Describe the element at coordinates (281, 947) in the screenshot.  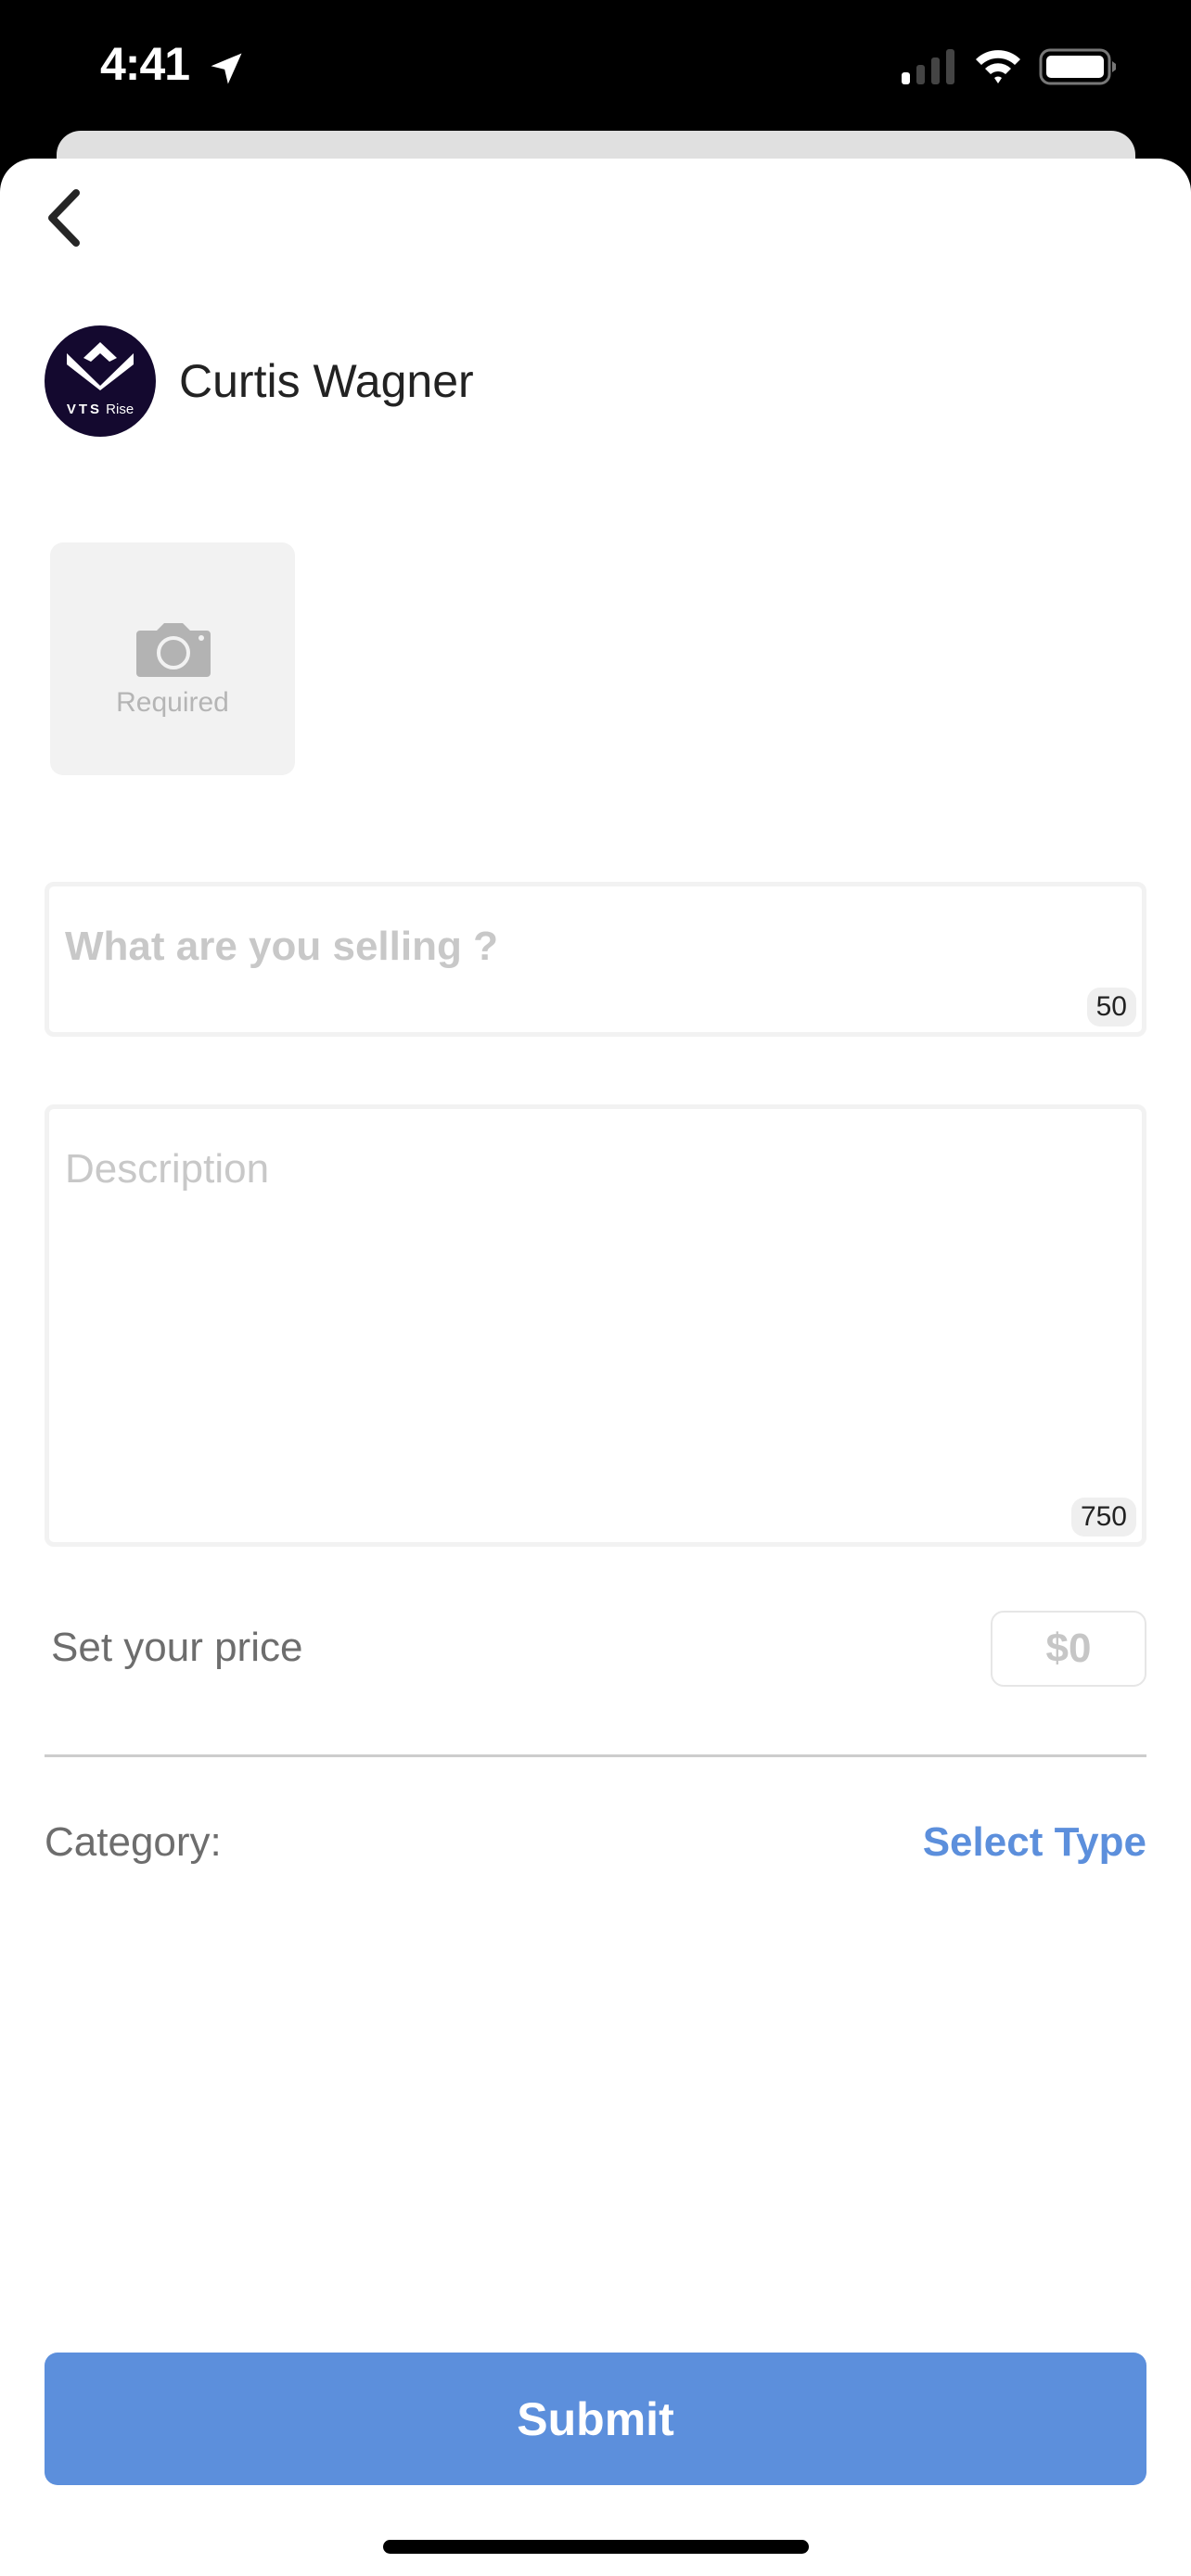
I see `title-placeholder: What are you selling ?` at that location.